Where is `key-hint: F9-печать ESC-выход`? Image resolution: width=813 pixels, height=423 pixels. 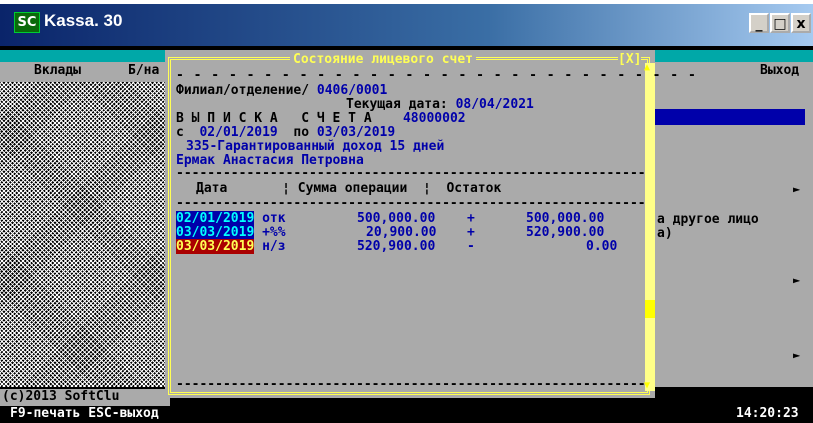 key-hint: F9-печать ESC-выход is located at coordinates (84, 413).